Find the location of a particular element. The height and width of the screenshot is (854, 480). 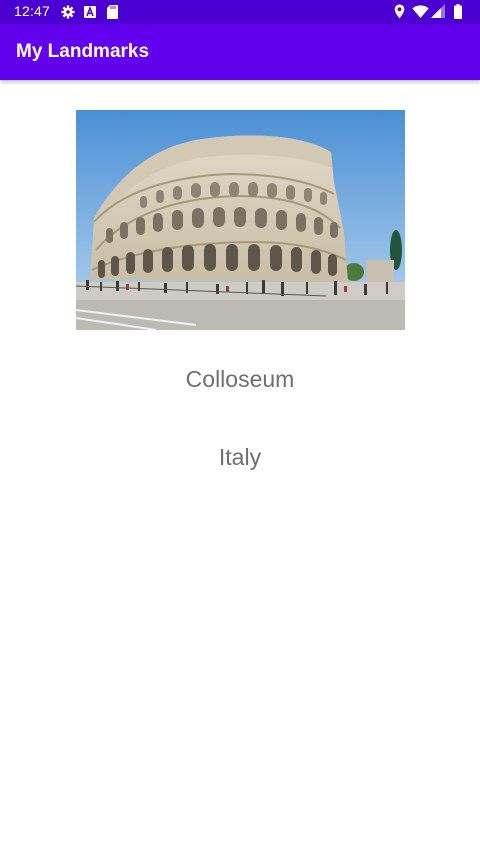

battery-icon is located at coordinates (458, 14).